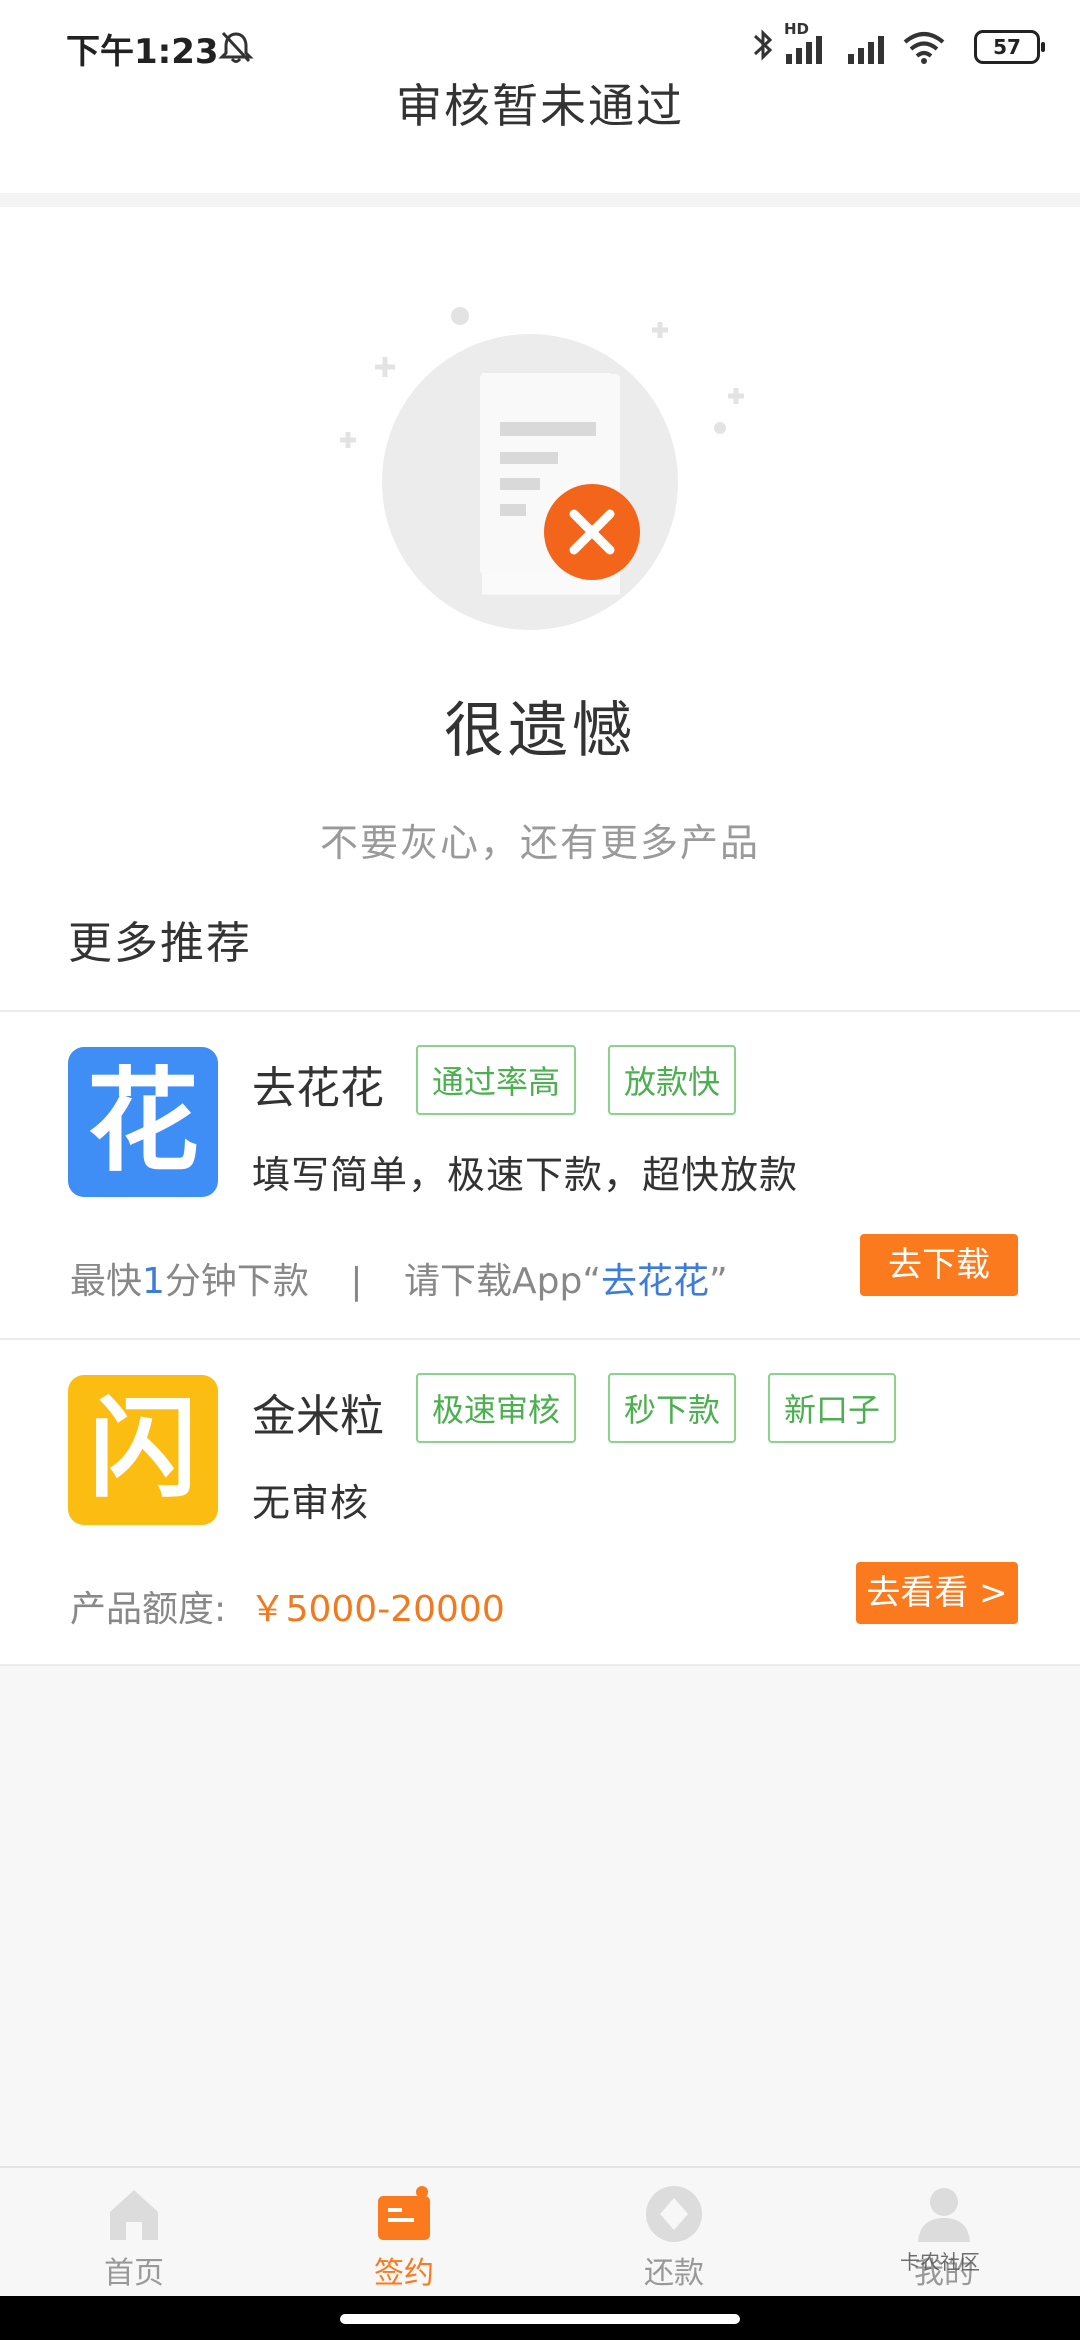 The height and width of the screenshot is (2340, 1080). Describe the element at coordinates (236, 1281) in the screenshot. I see `meta-suffix: 分钟下款` at that location.